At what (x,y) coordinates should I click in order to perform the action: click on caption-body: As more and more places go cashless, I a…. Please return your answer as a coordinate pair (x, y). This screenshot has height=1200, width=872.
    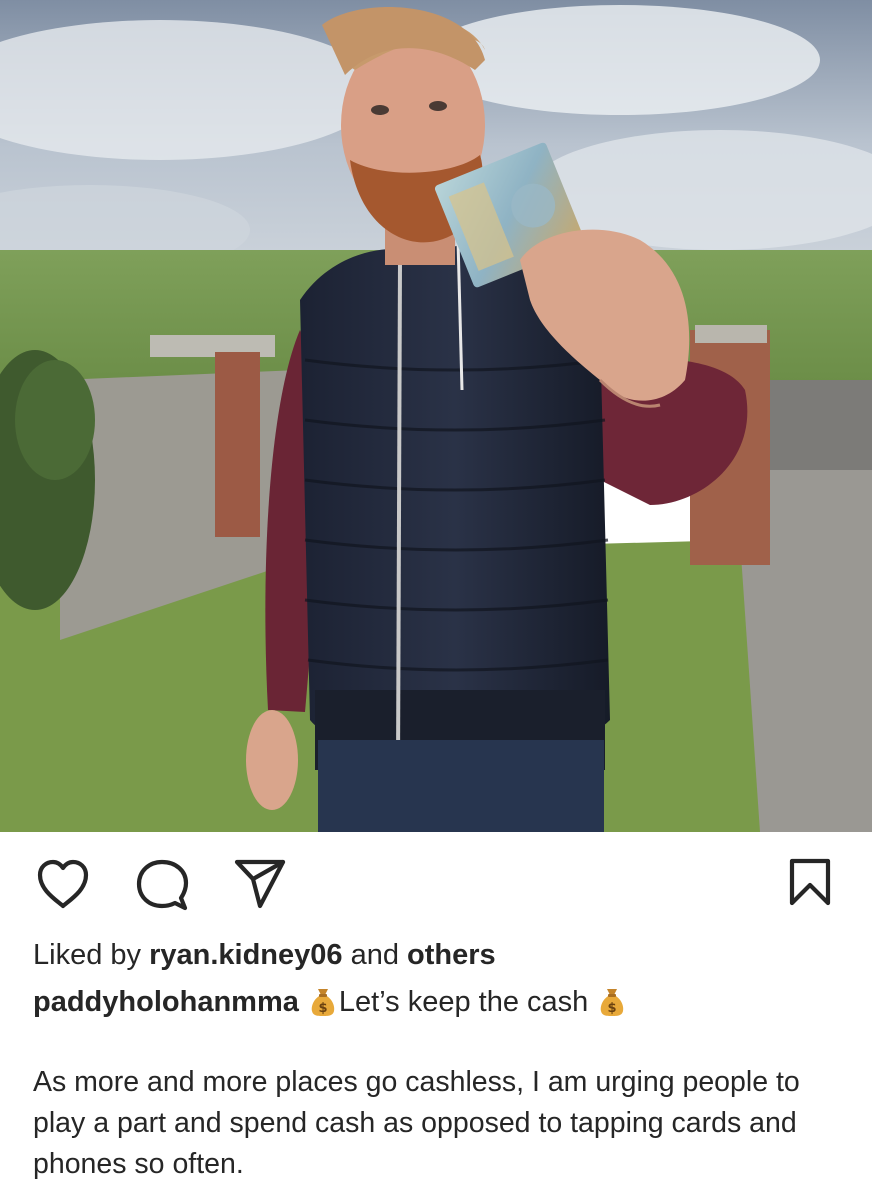
    Looking at the image, I should click on (416, 1123).